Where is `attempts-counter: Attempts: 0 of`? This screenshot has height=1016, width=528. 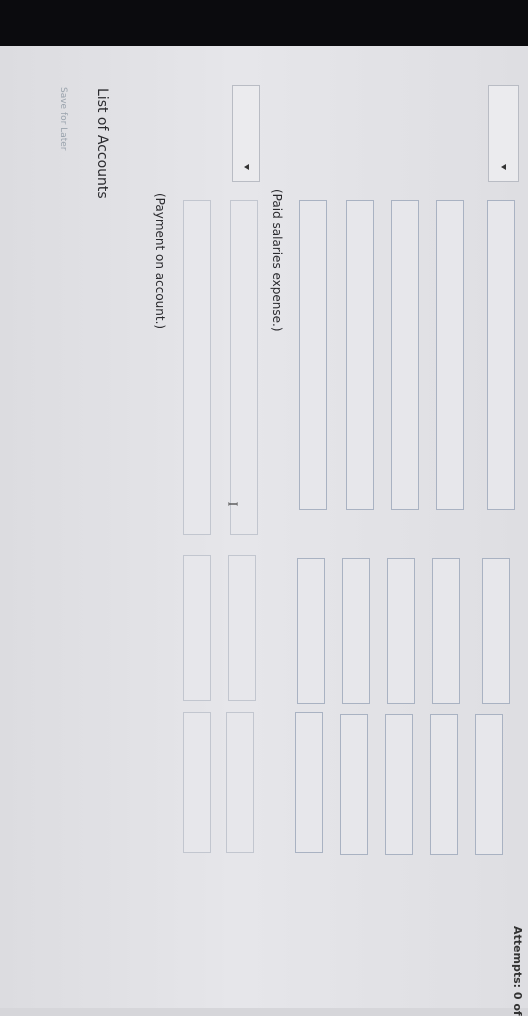
attempts-counter: Attempts: 0 of is located at coordinates (517, 971).